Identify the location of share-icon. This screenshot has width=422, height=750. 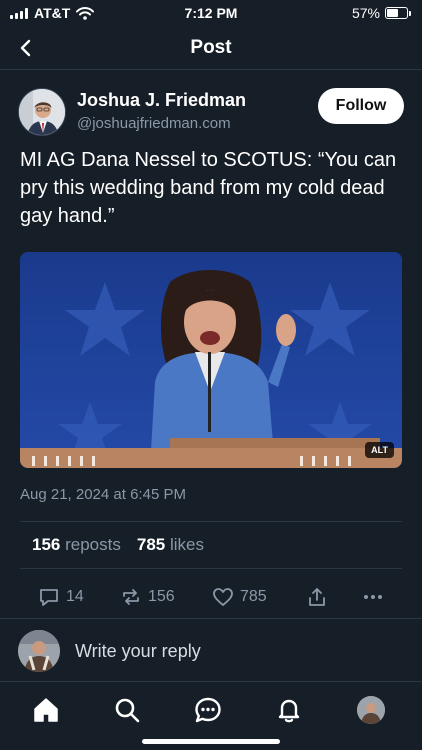
(317, 597).